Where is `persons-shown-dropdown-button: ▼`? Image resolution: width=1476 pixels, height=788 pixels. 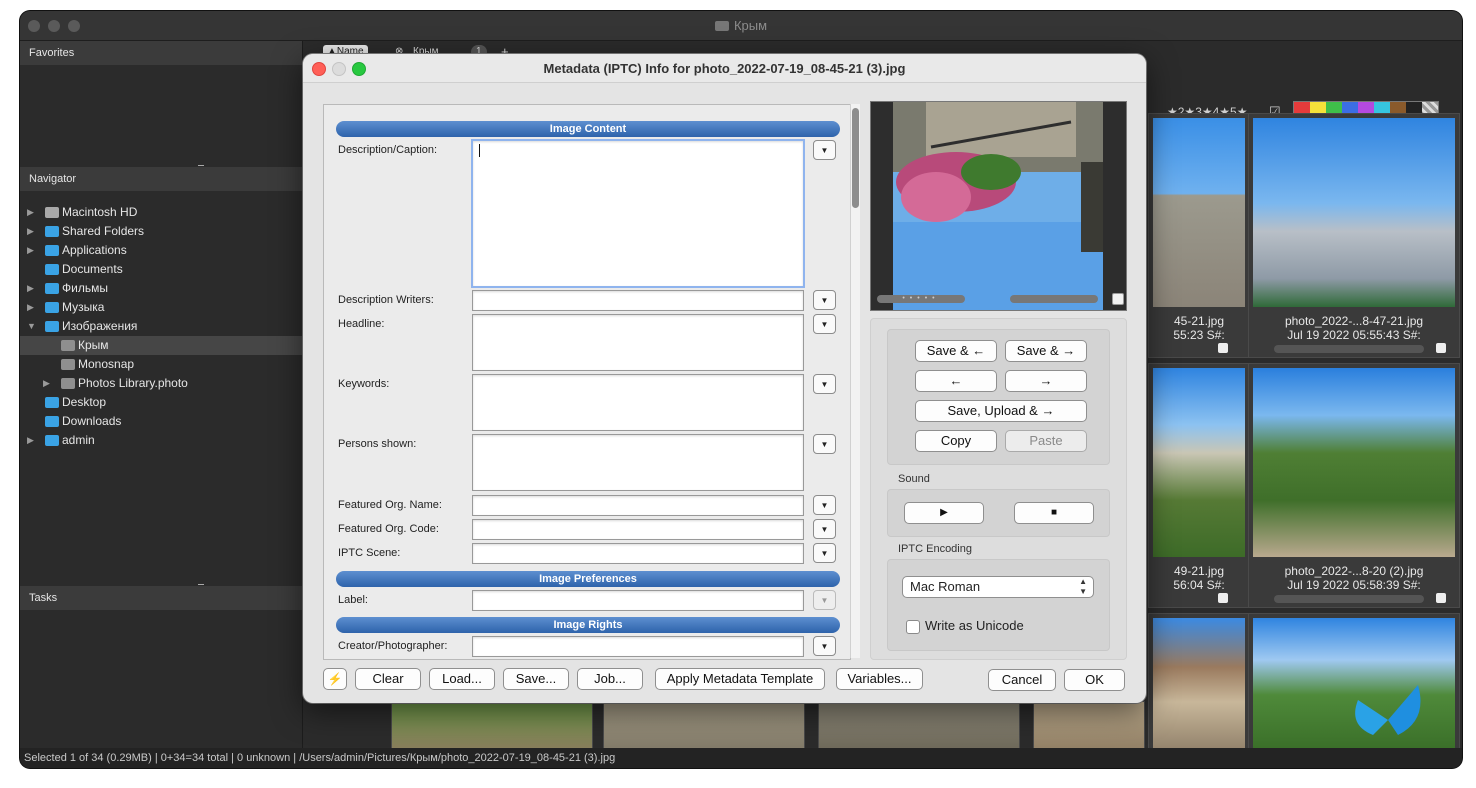
persons-shown-dropdown-button: ▼ is located at coordinates (824, 444).